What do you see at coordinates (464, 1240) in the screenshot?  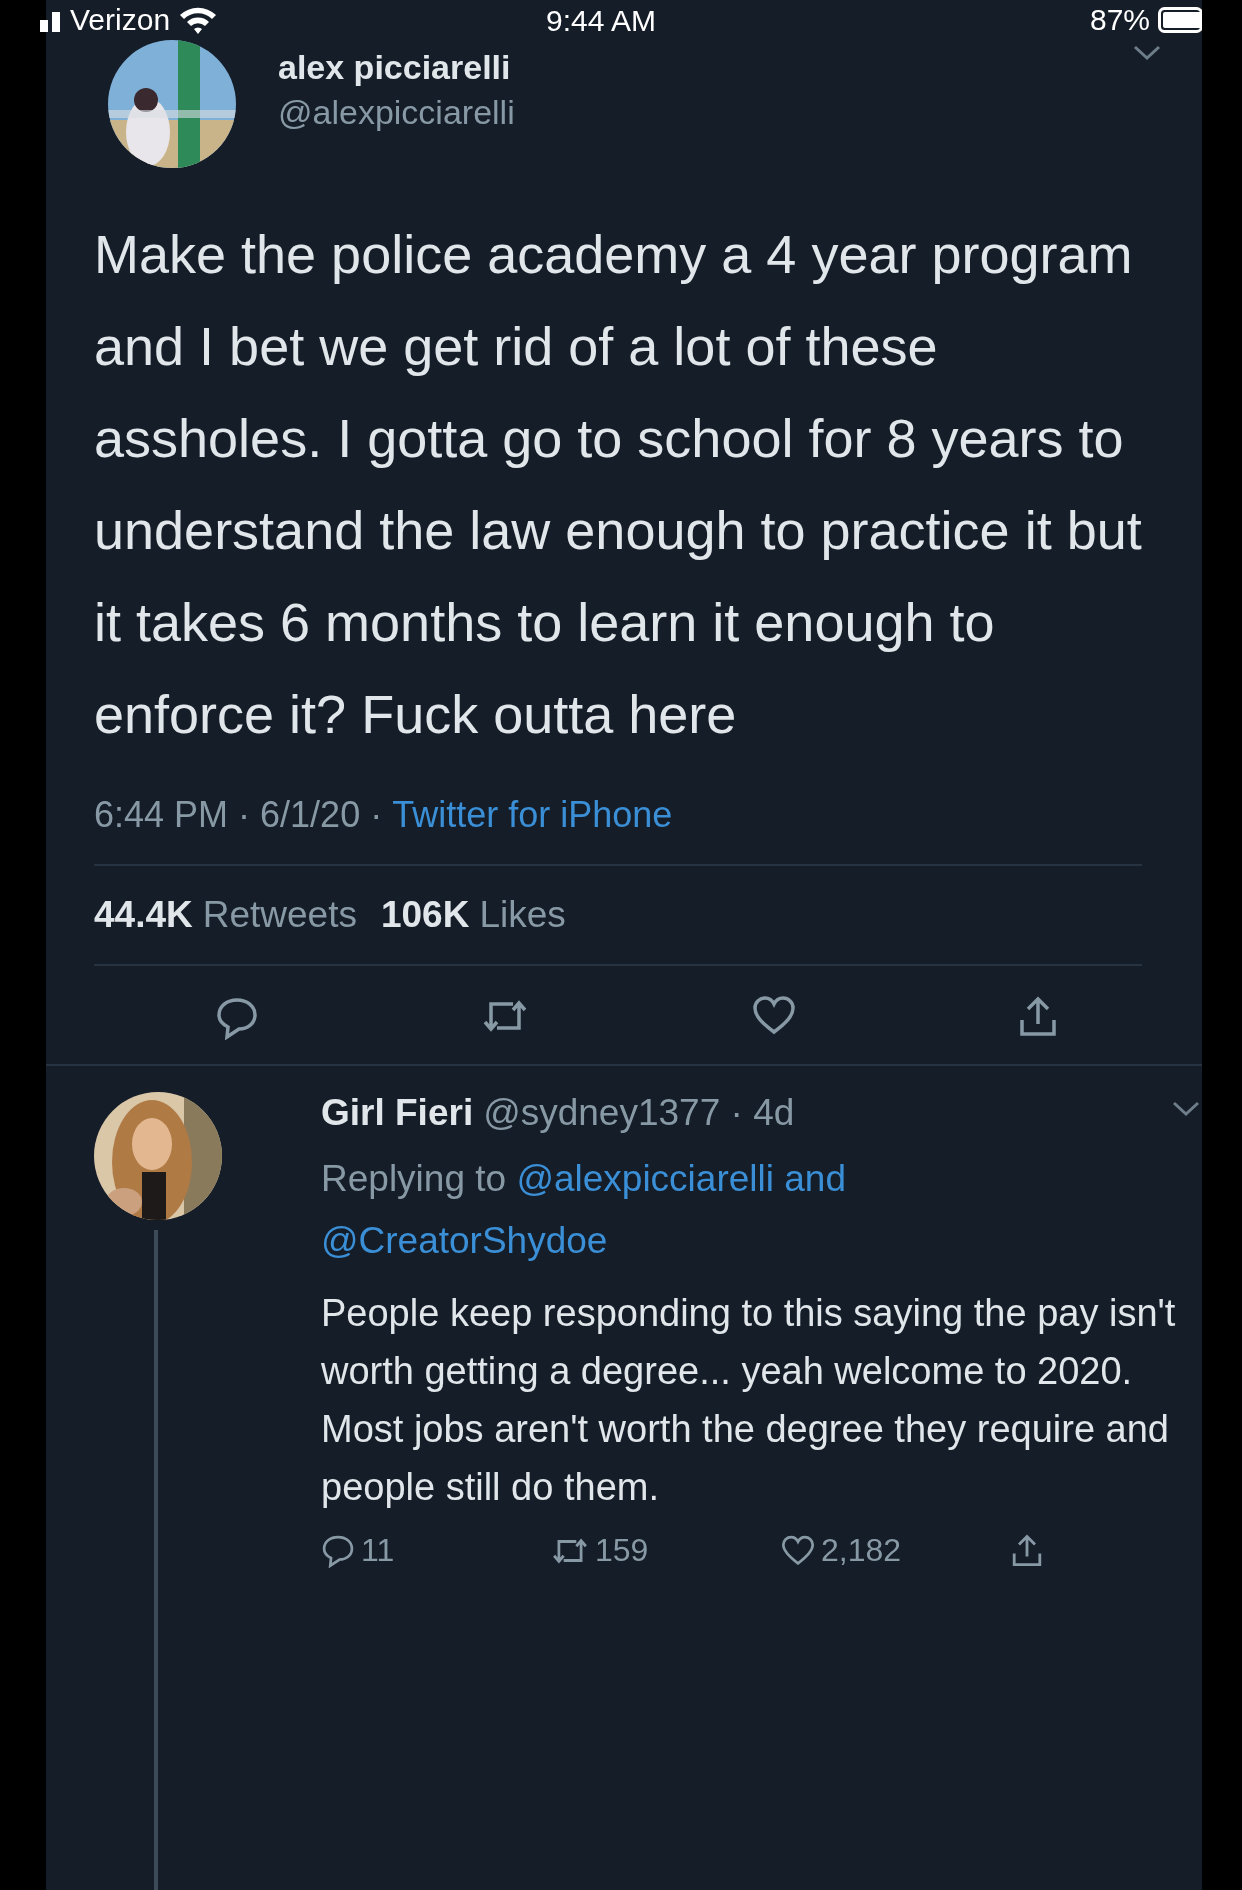 I see `mention-link: @CreatorShydoe` at bounding box center [464, 1240].